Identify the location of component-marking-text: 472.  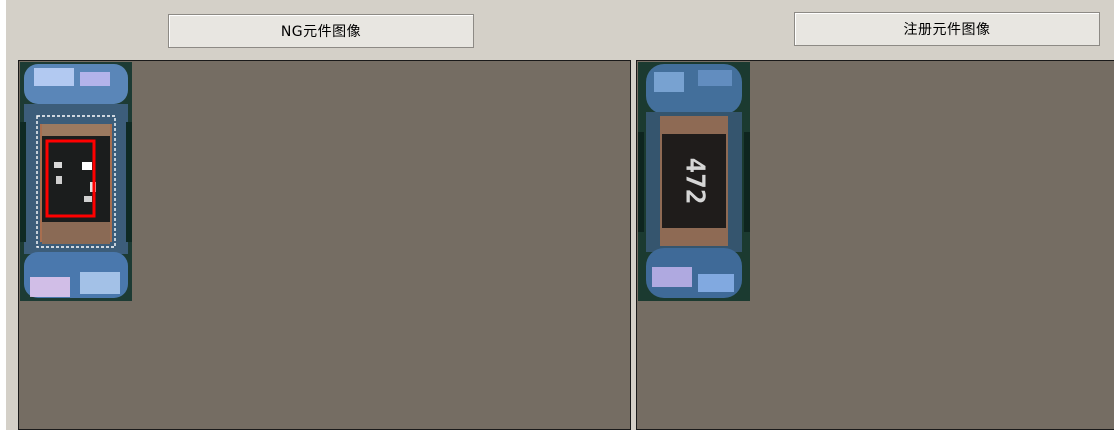
(695, 181).